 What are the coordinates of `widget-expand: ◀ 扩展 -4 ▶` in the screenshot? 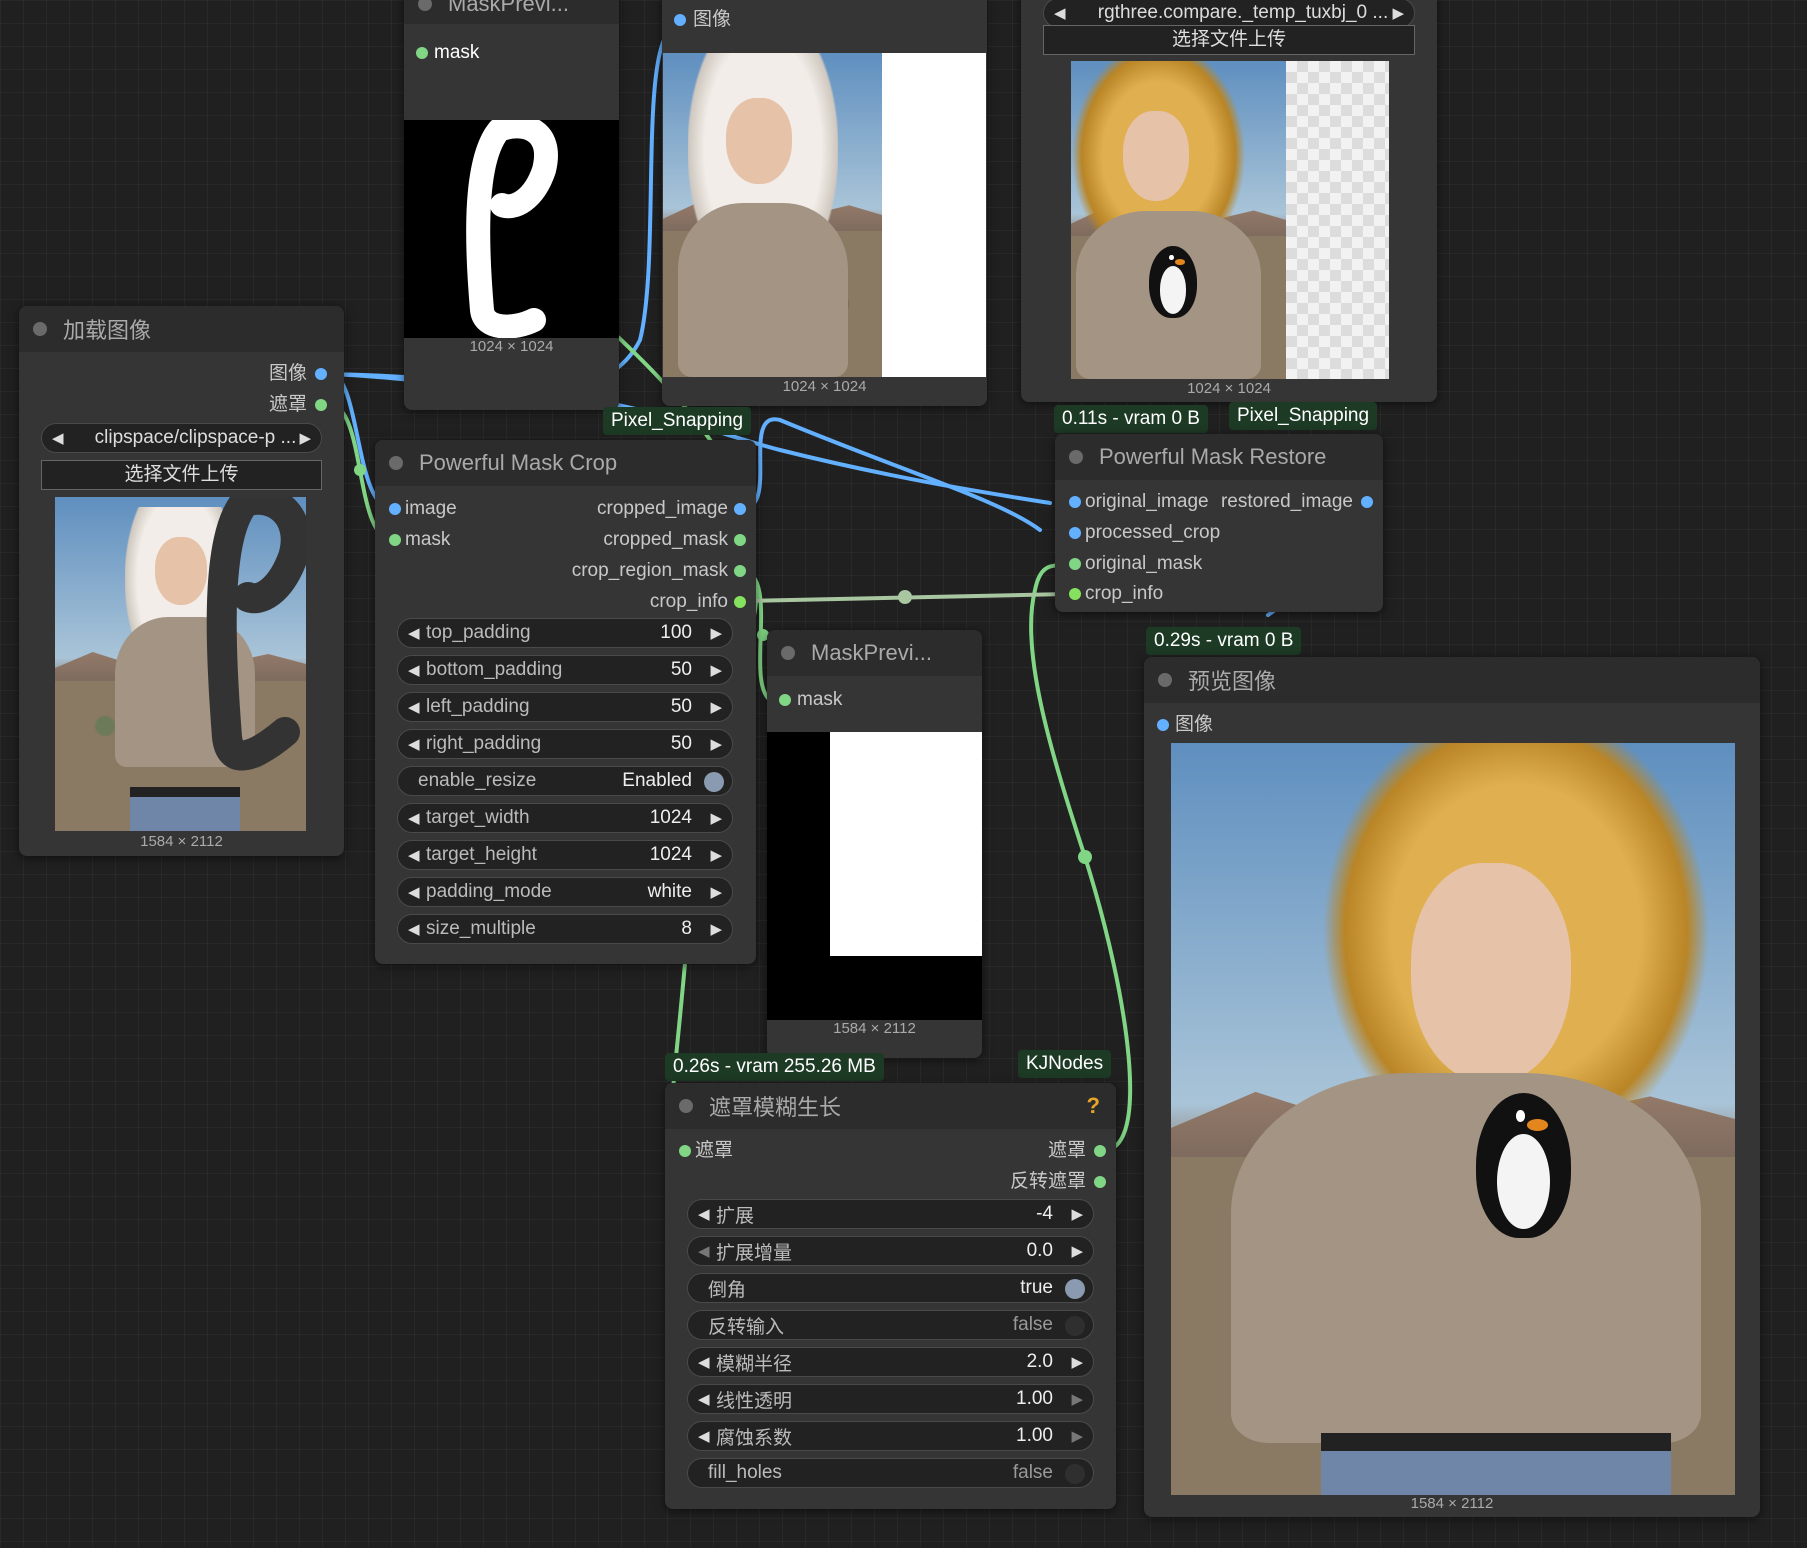 It's located at (890, 1214).